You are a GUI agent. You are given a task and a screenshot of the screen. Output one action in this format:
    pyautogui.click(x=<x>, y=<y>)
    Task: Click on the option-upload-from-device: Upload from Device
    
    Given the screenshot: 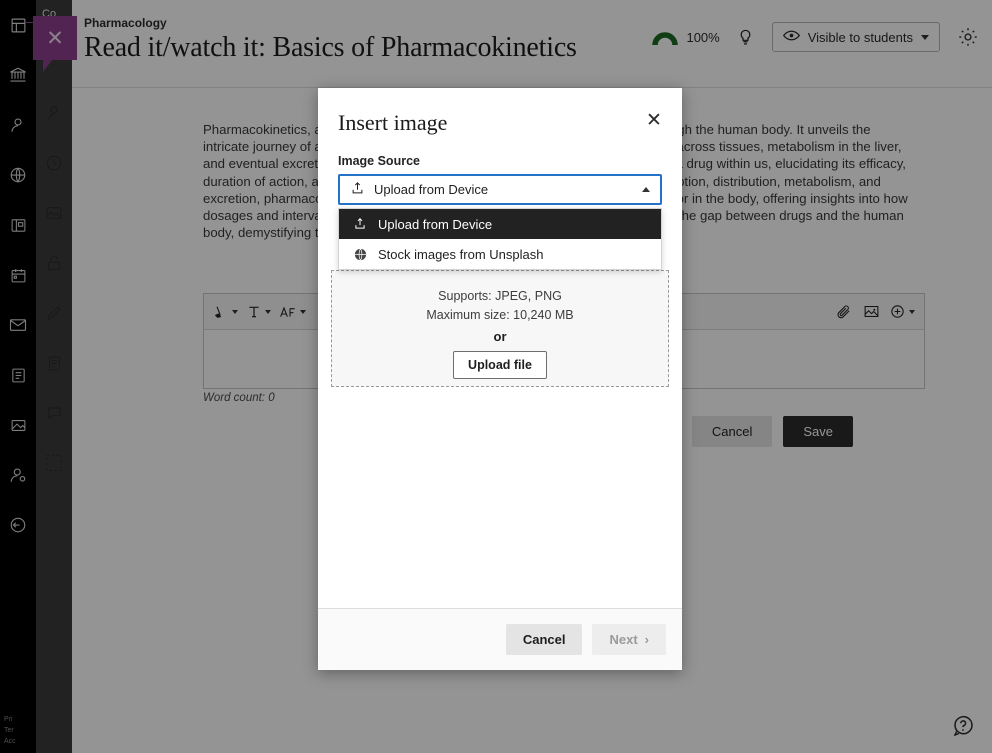 What is the action you would take?
    pyautogui.click(x=500, y=224)
    